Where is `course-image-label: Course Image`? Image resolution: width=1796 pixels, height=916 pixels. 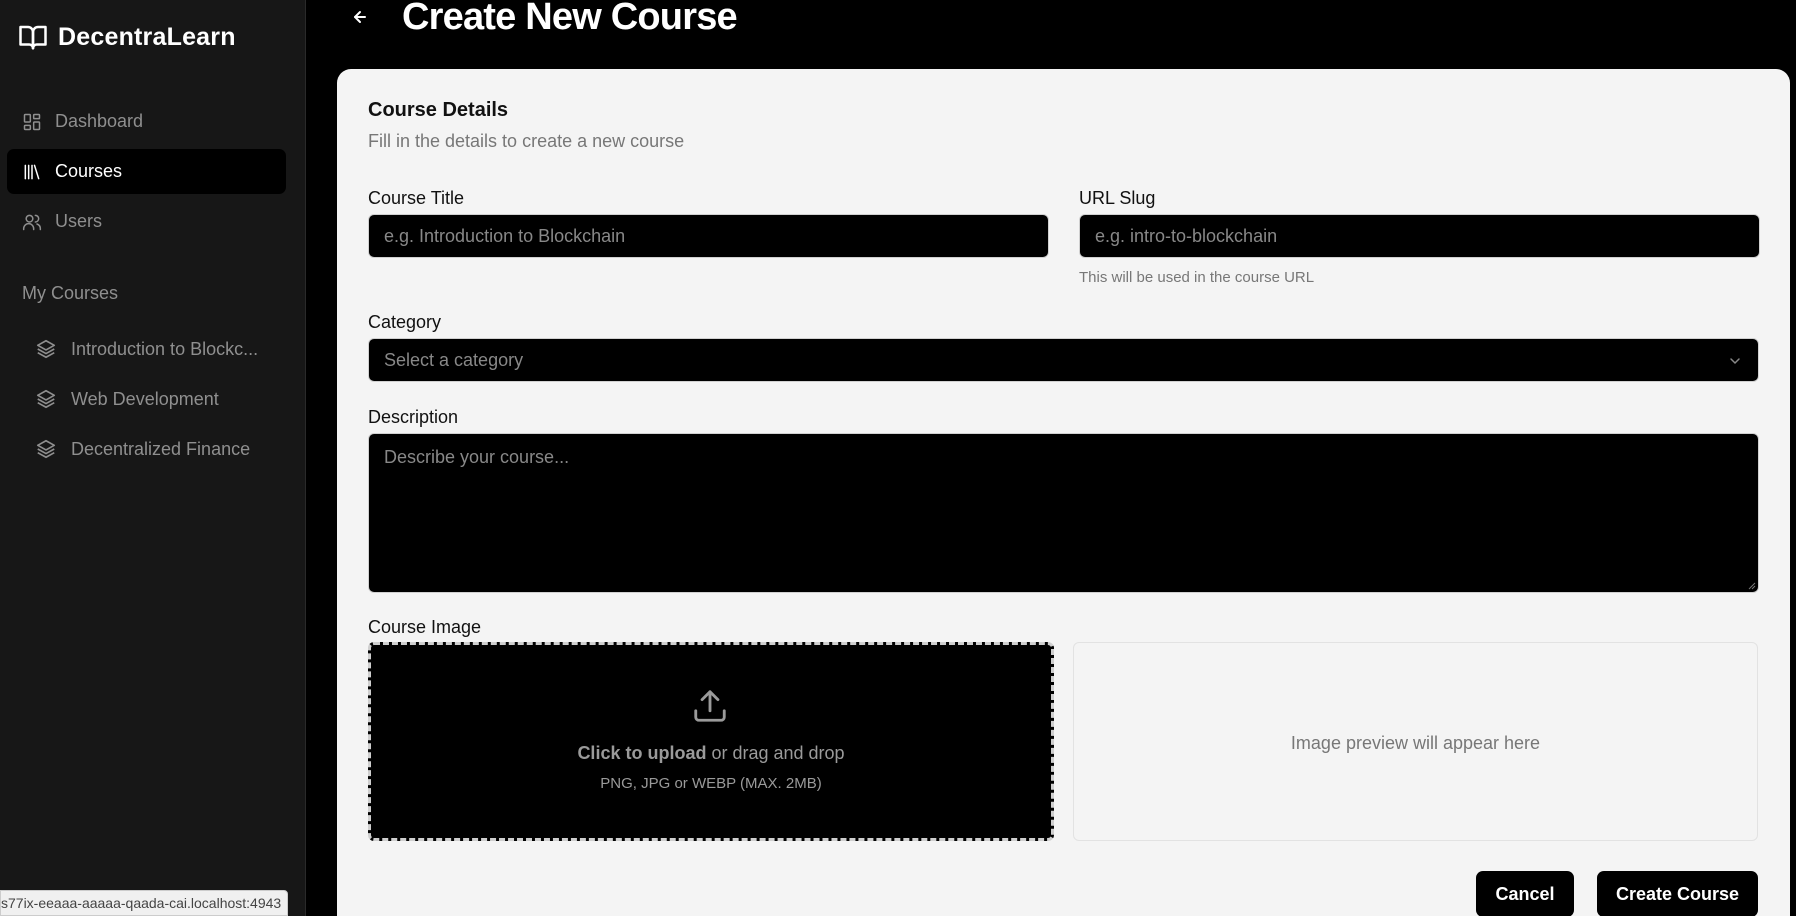
course-image-label: Course Image is located at coordinates (425, 627).